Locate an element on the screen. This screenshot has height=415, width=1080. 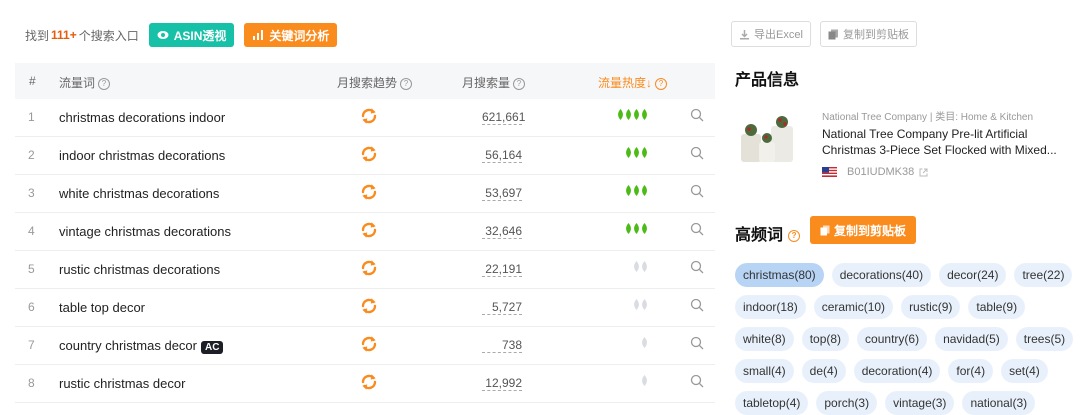
keyword-link: rustic christmas decorations is located at coordinates (139, 269).